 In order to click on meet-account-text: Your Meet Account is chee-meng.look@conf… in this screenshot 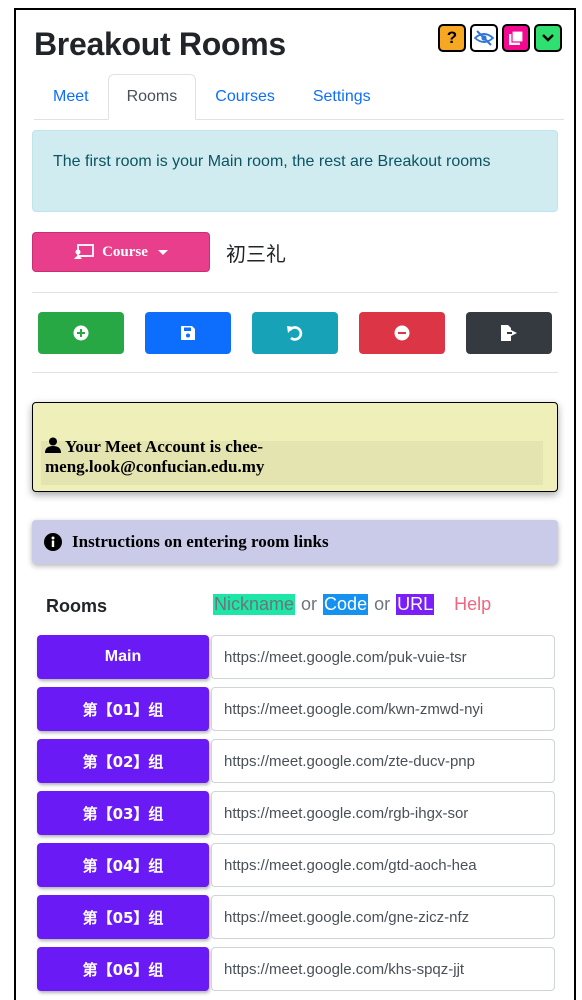, I will do `click(255, 456)`.